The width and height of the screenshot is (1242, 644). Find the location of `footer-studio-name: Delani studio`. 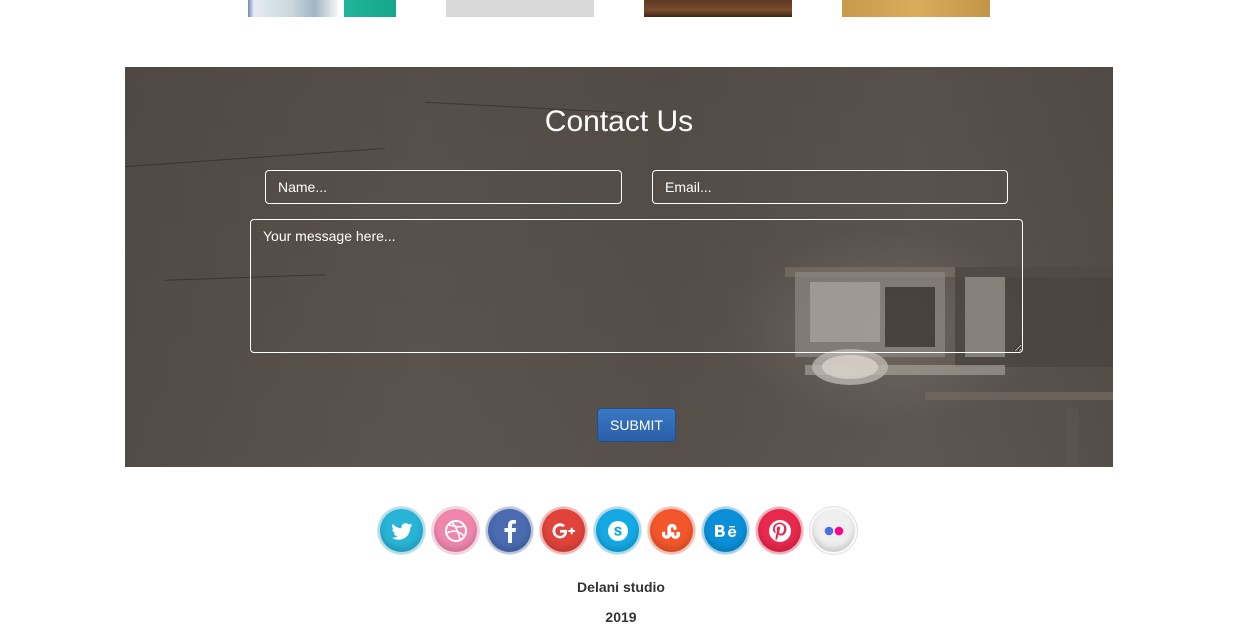

footer-studio-name: Delani studio is located at coordinates (621, 587).